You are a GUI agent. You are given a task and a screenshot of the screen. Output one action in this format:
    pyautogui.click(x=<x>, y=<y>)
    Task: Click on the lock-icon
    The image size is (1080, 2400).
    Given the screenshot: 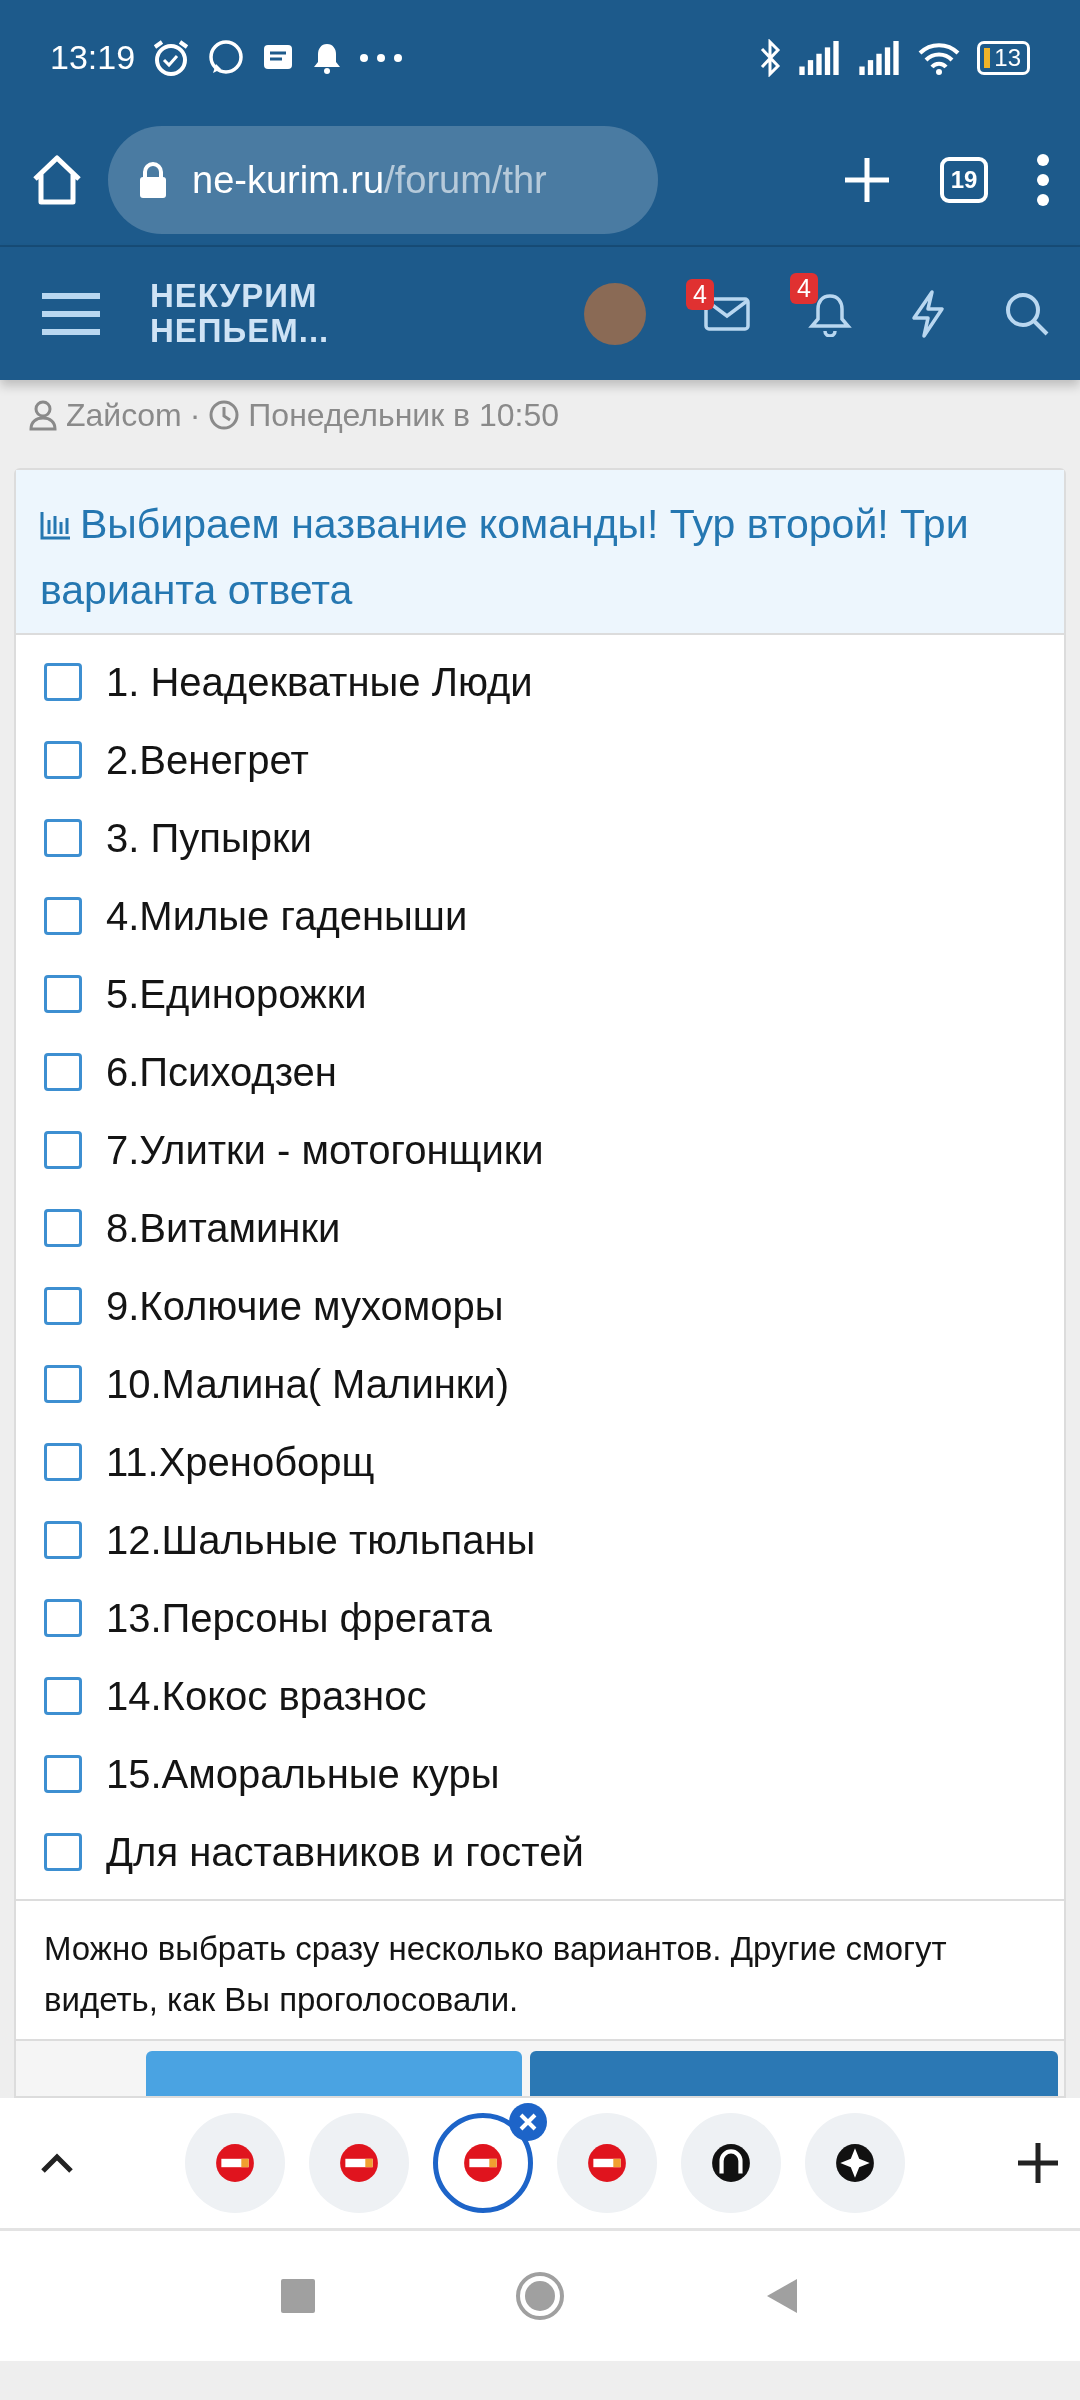 What is the action you would take?
    pyautogui.click(x=153, y=180)
    